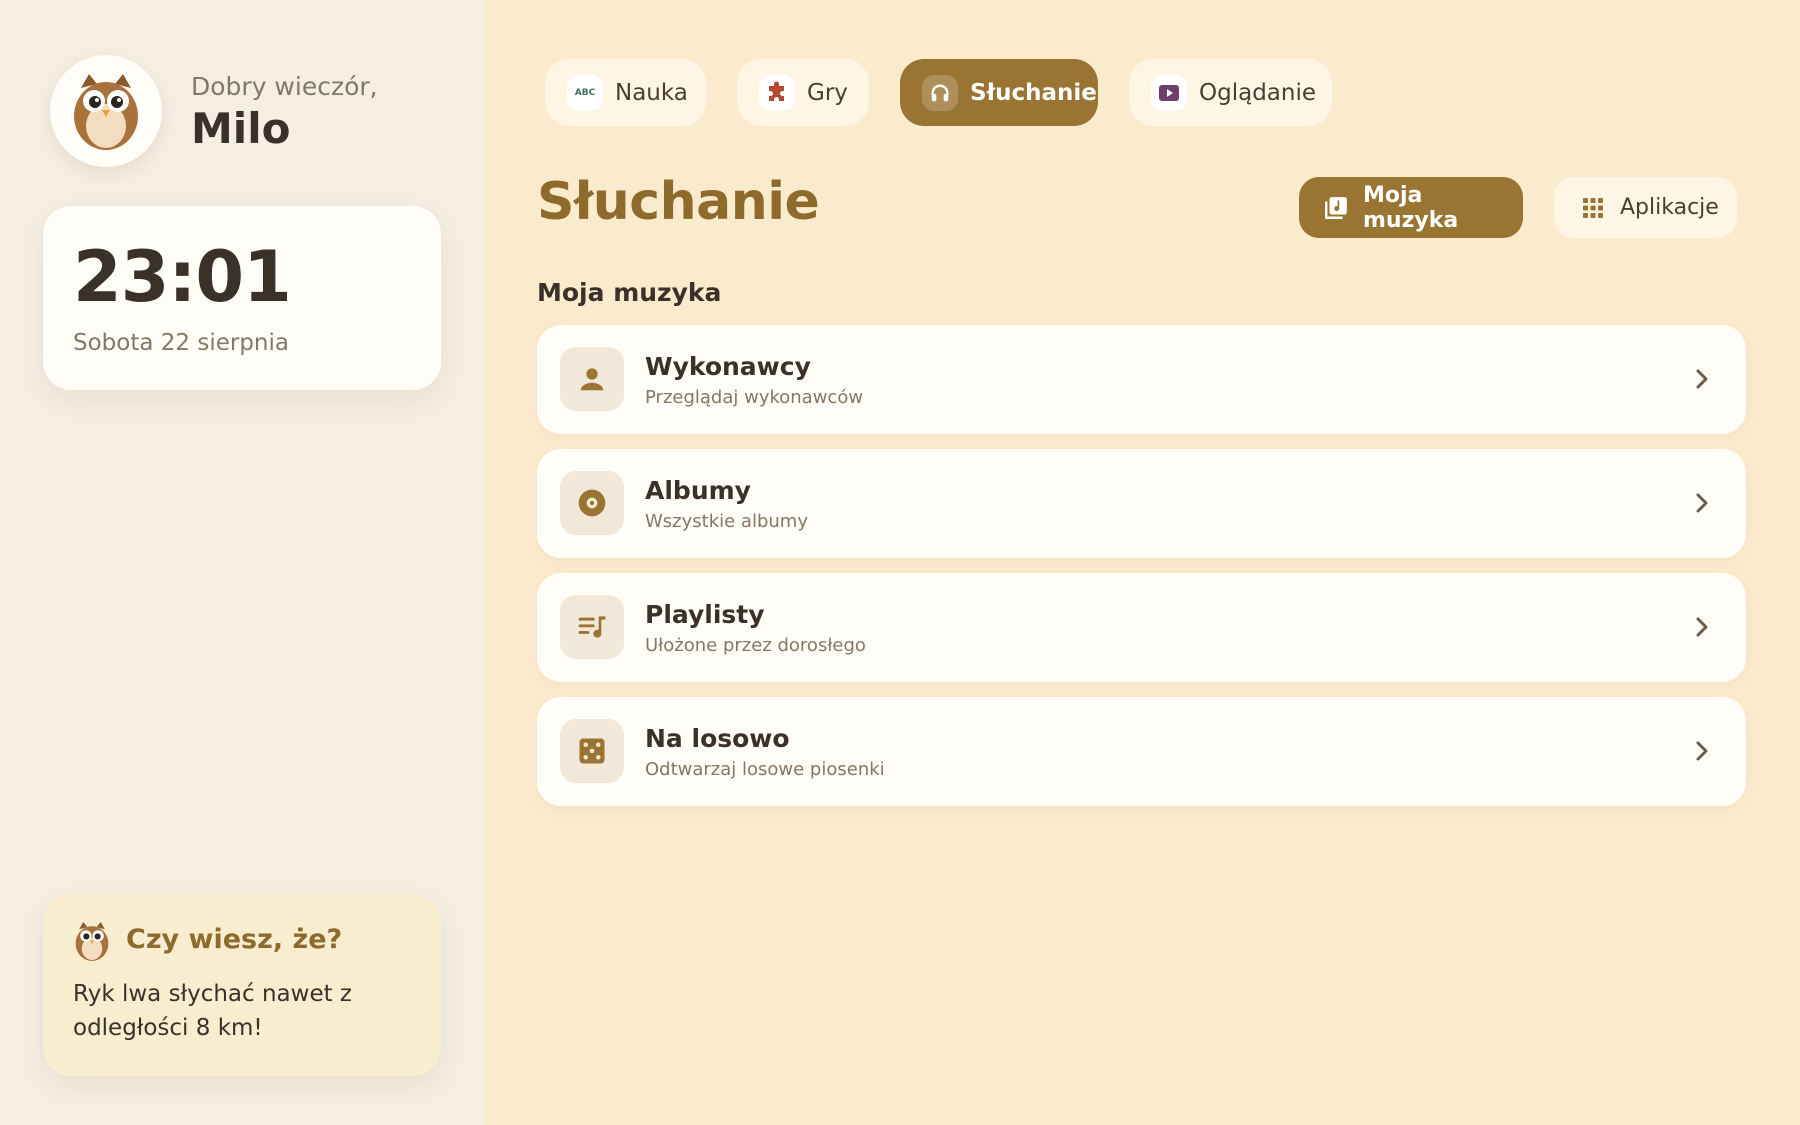 The image size is (1800, 1125). Describe the element at coordinates (182, 277) in the screenshot. I see `clock-time: 23:01` at that location.